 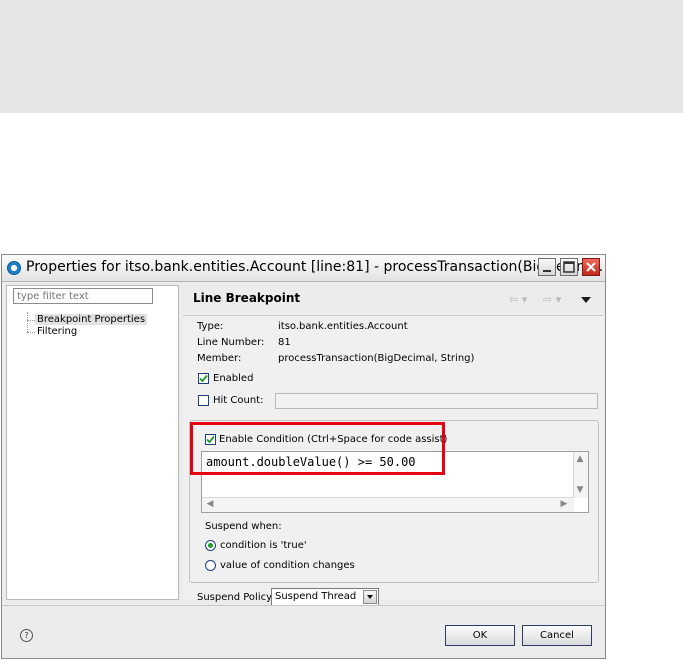 What do you see at coordinates (586, 300) in the screenshot?
I see `view-menu-icon` at bounding box center [586, 300].